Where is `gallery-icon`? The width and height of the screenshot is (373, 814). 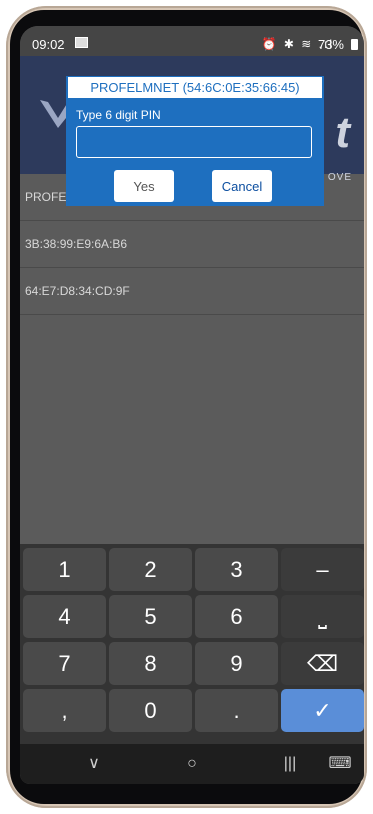
gallery-icon is located at coordinates (81, 42).